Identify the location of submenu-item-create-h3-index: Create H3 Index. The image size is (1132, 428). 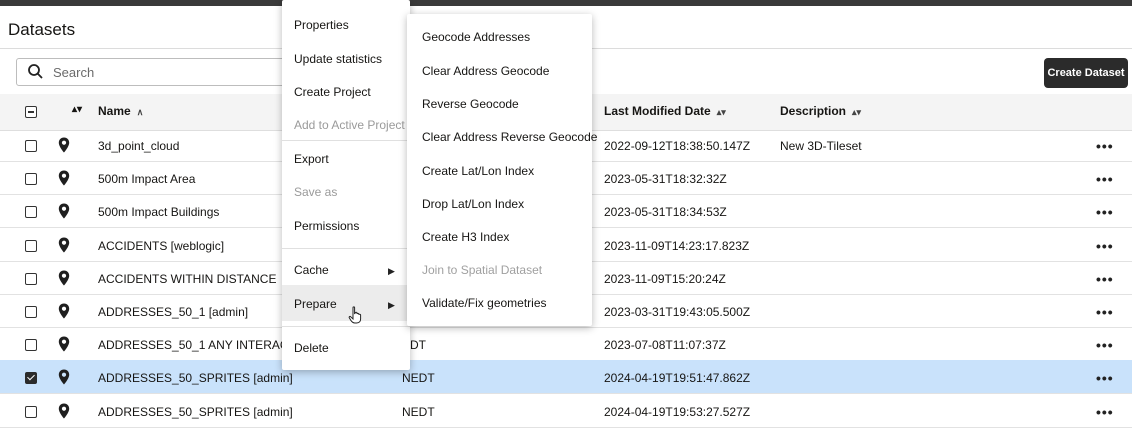
(465, 237).